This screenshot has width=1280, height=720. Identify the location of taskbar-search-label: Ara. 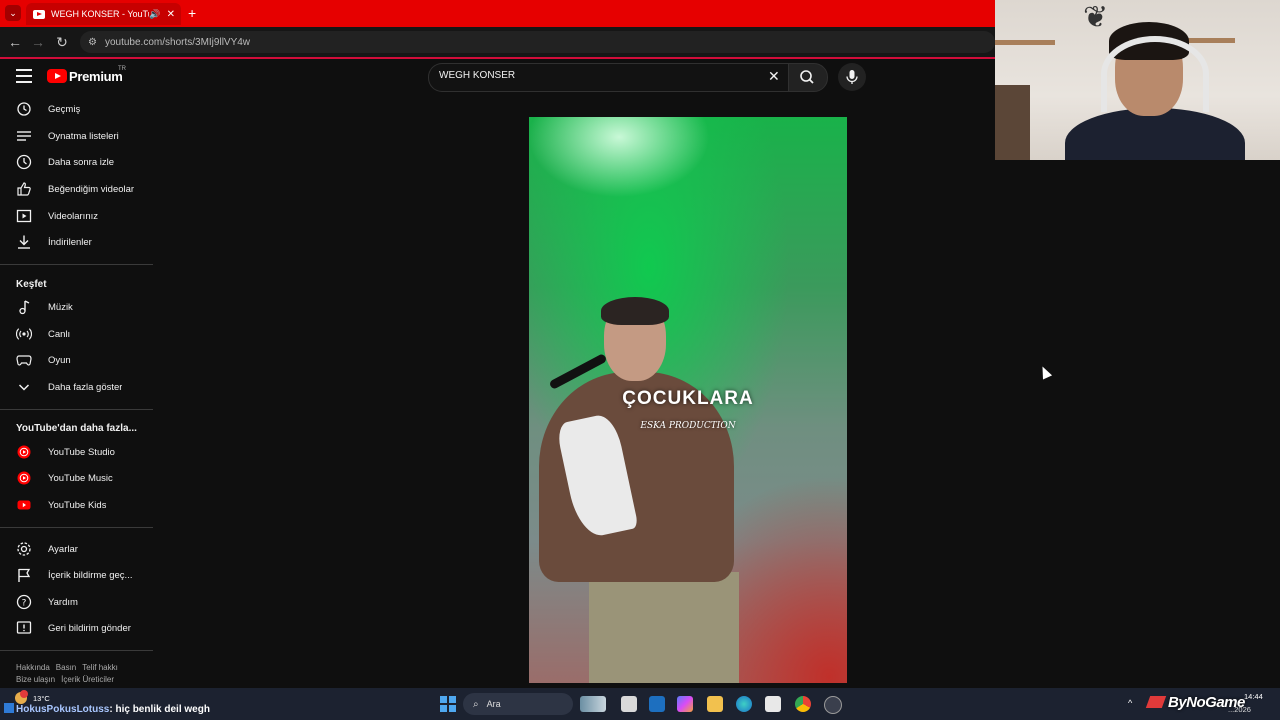
(493, 704).